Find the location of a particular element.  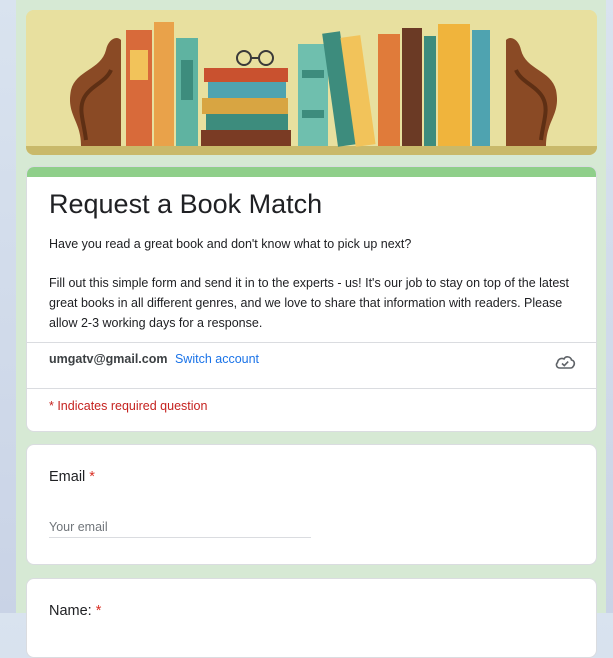

required-note: * Indicates required question is located at coordinates (128, 406).